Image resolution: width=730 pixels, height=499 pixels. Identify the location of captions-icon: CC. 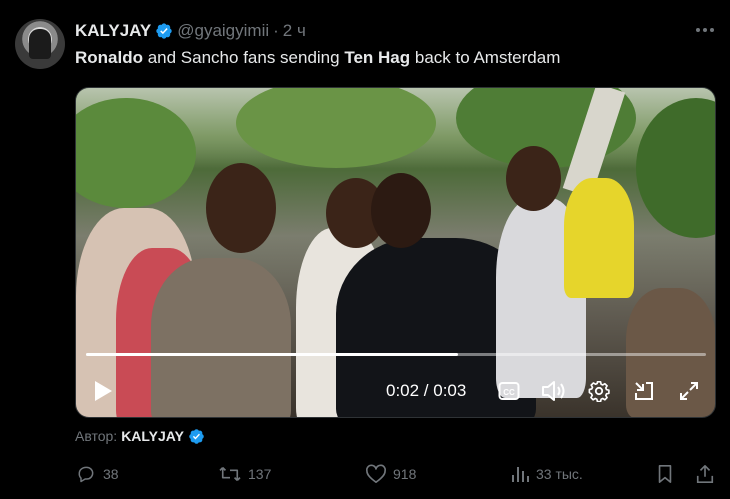
(509, 391).